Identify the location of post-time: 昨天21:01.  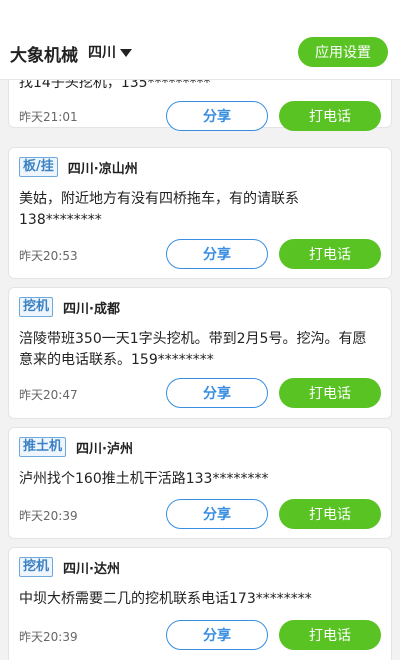
(48, 117).